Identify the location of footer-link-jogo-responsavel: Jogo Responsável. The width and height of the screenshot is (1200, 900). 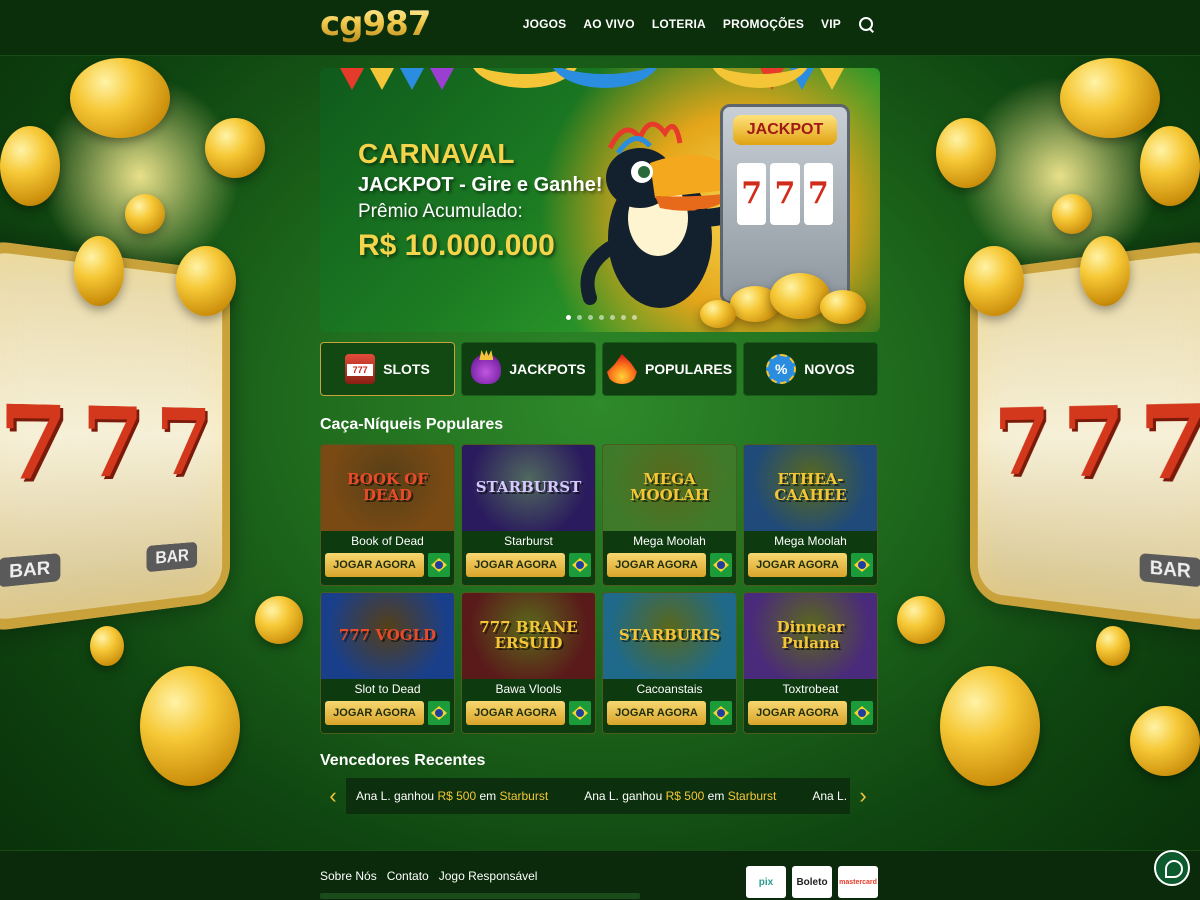
(488, 876).